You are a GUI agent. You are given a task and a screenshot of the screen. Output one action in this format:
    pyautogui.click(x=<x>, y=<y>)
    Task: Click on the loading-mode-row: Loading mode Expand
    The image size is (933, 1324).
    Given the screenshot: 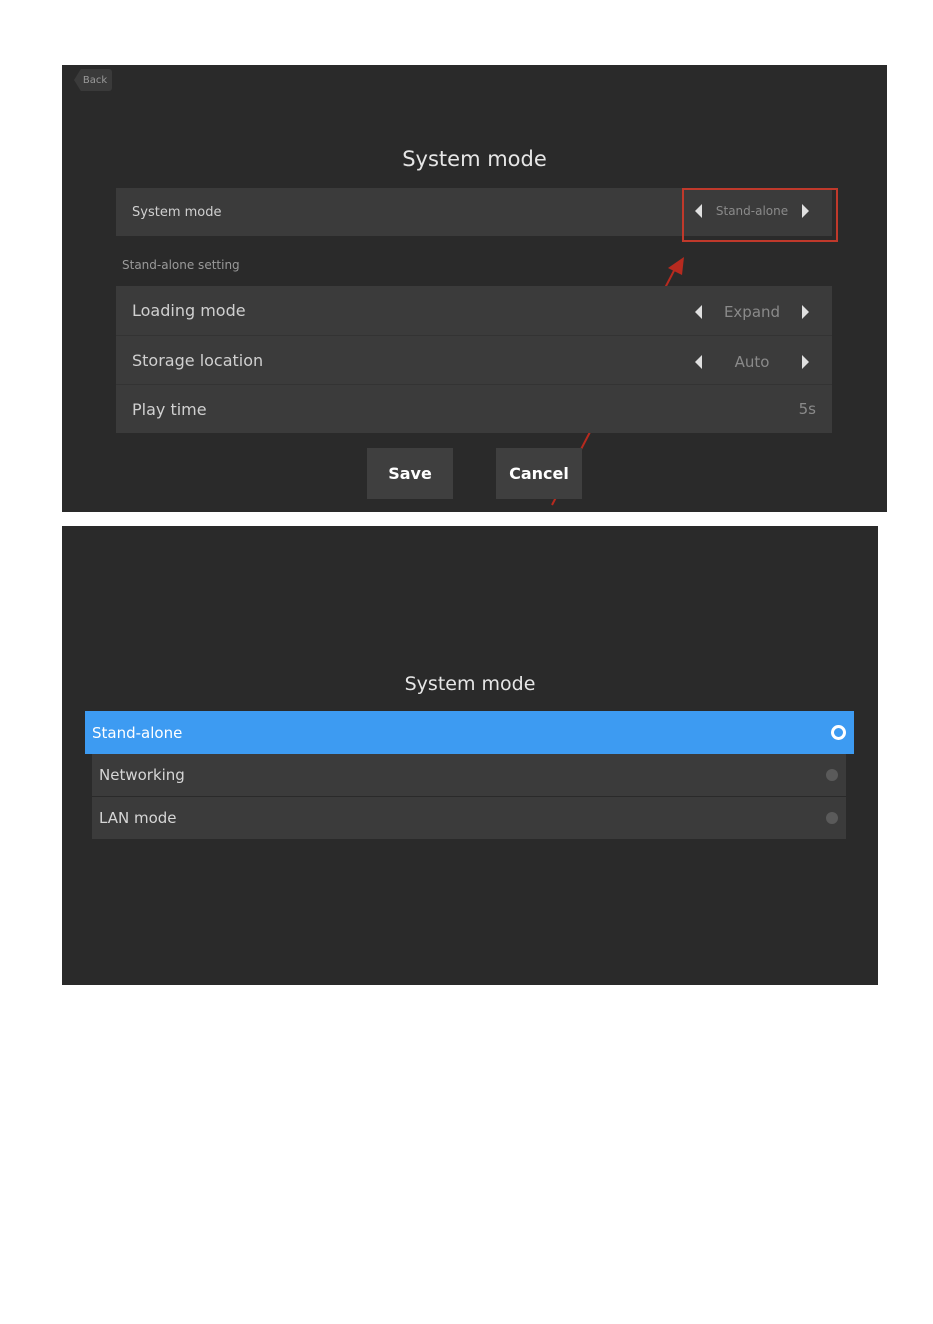 What is the action you would take?
    pyautogui.click(x=474, y=310)
    